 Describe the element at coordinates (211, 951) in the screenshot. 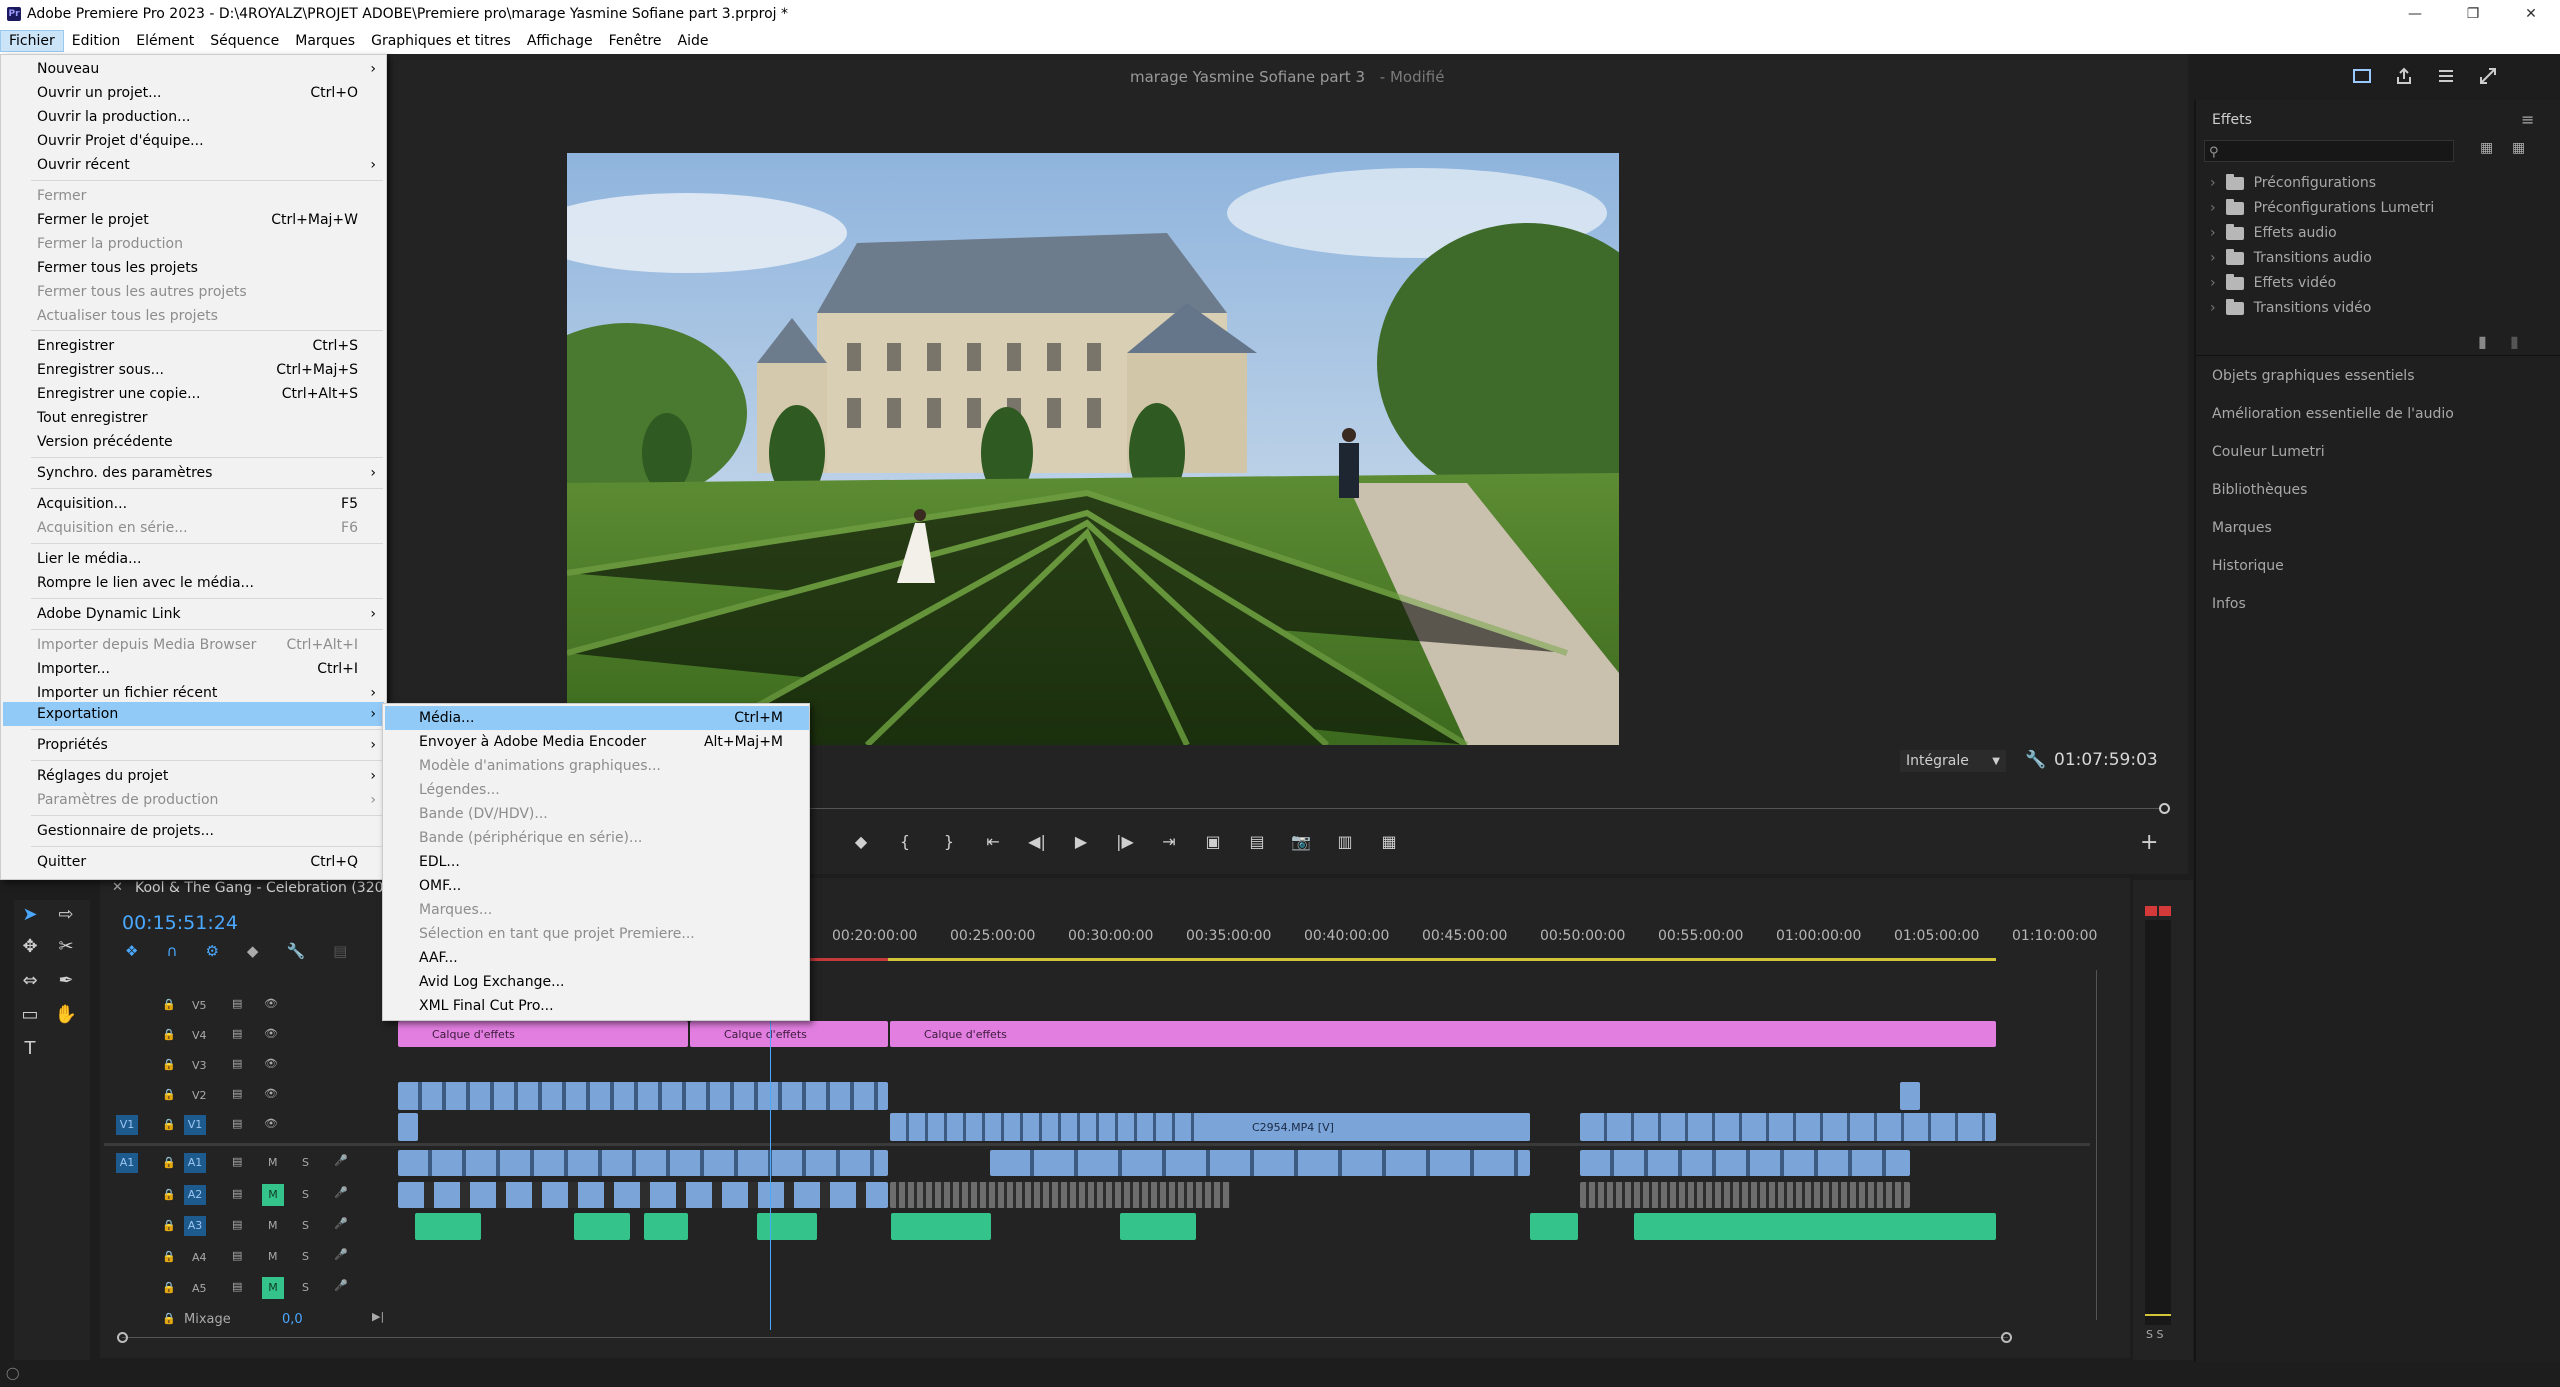

I see `linked-selection-icon: ⚙` at that location.